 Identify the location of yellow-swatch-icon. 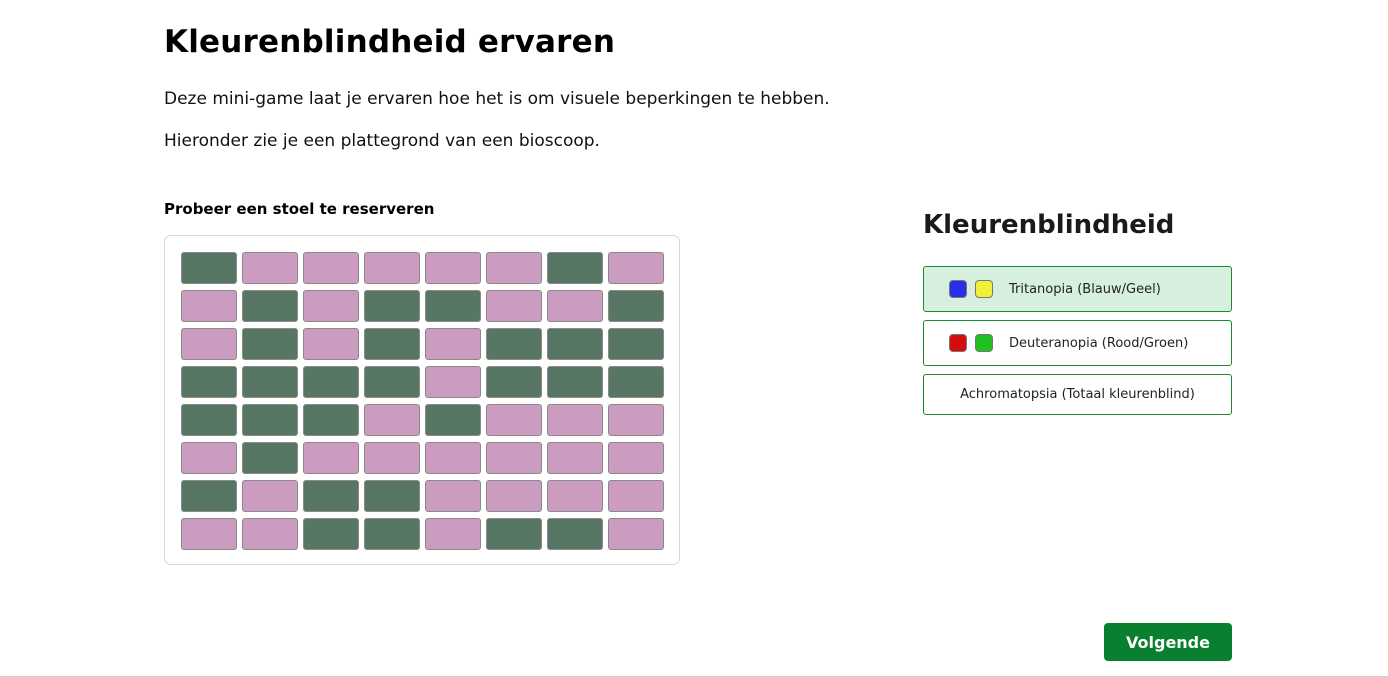
(984, 289).